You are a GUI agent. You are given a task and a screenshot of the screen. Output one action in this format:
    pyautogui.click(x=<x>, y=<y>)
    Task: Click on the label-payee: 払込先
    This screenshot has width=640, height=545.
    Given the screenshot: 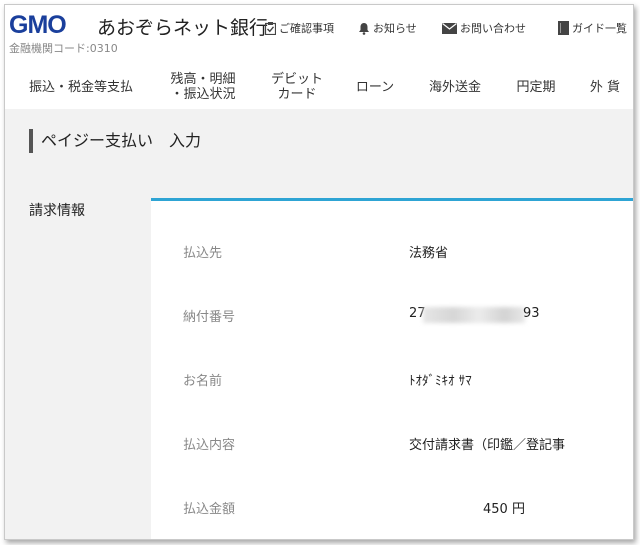 What is the action you would take?
    pyautogui.click(x=203, y=253)
    